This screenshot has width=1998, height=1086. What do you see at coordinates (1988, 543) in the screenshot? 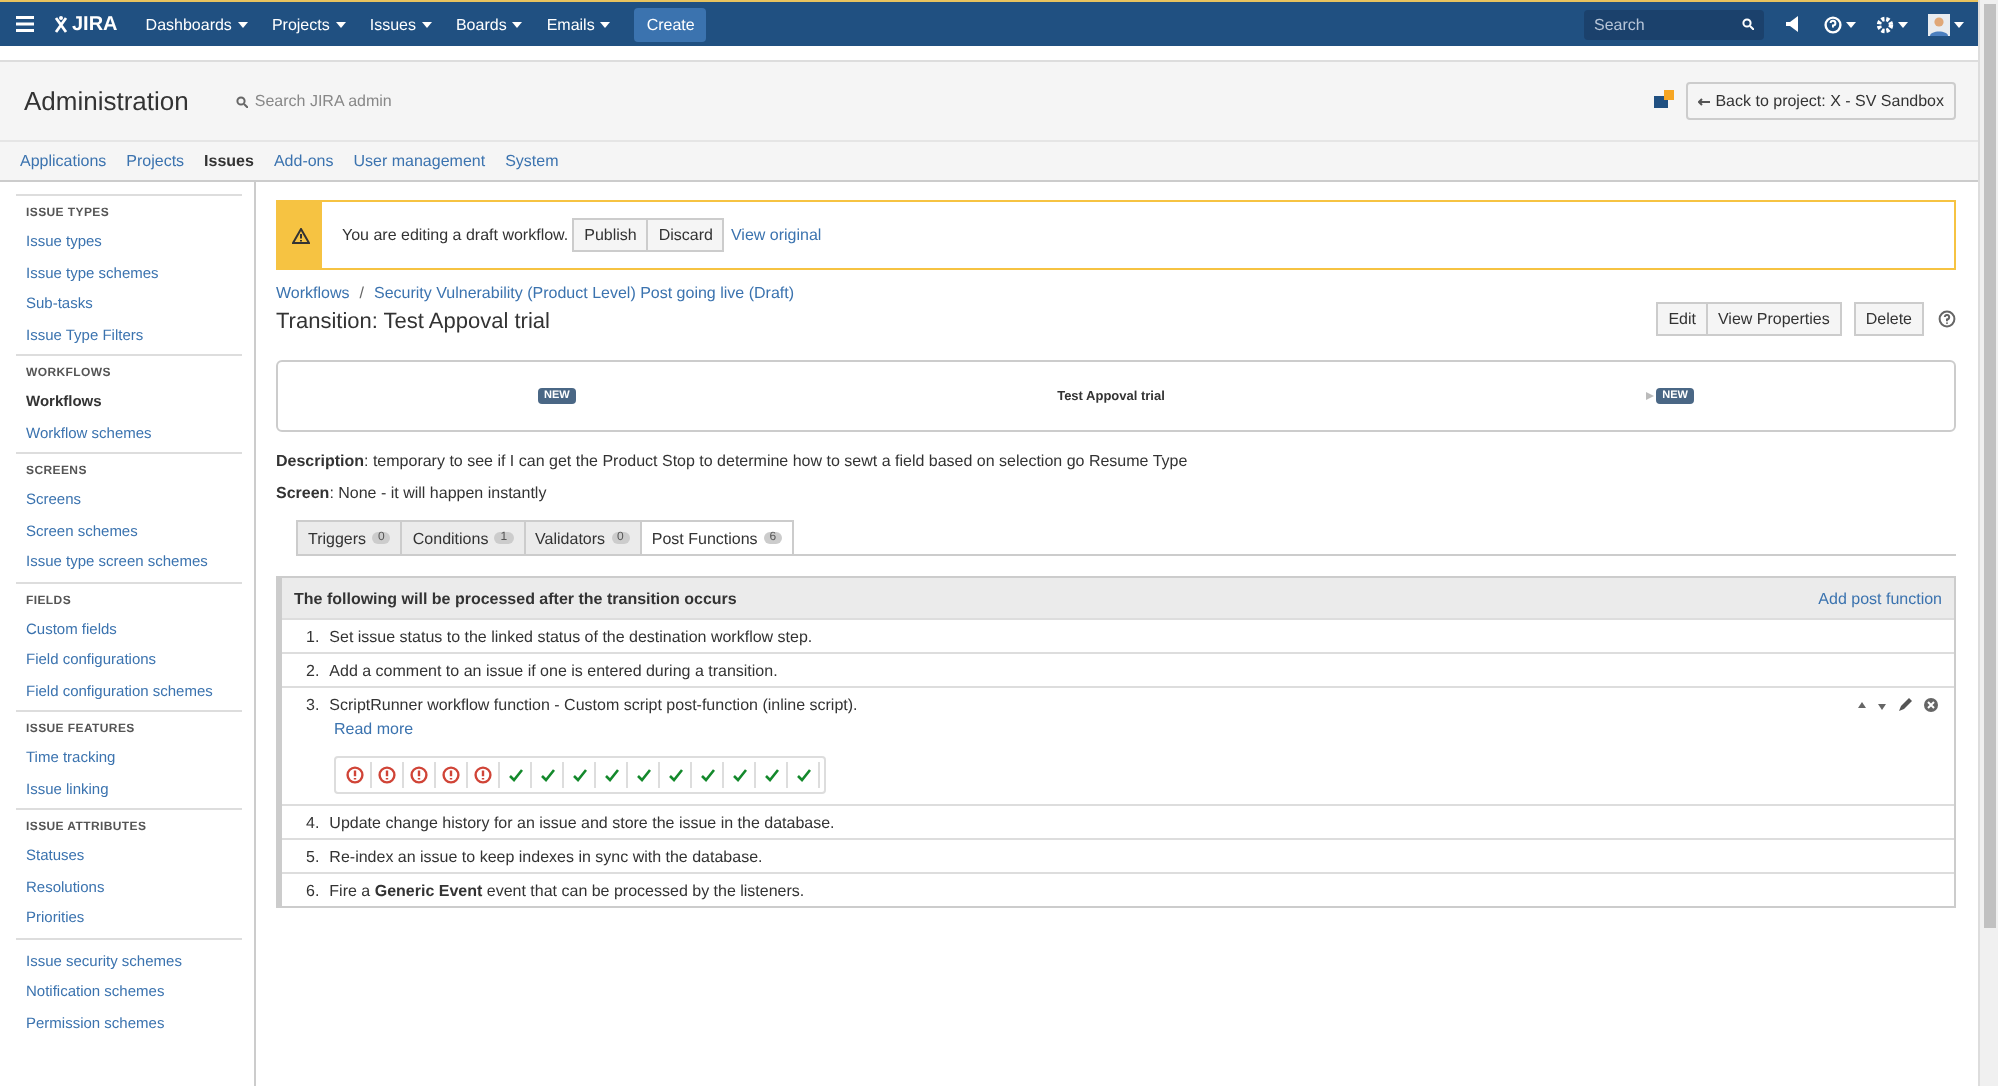
I see `scrollbar` at bounding box center [1988, 543].